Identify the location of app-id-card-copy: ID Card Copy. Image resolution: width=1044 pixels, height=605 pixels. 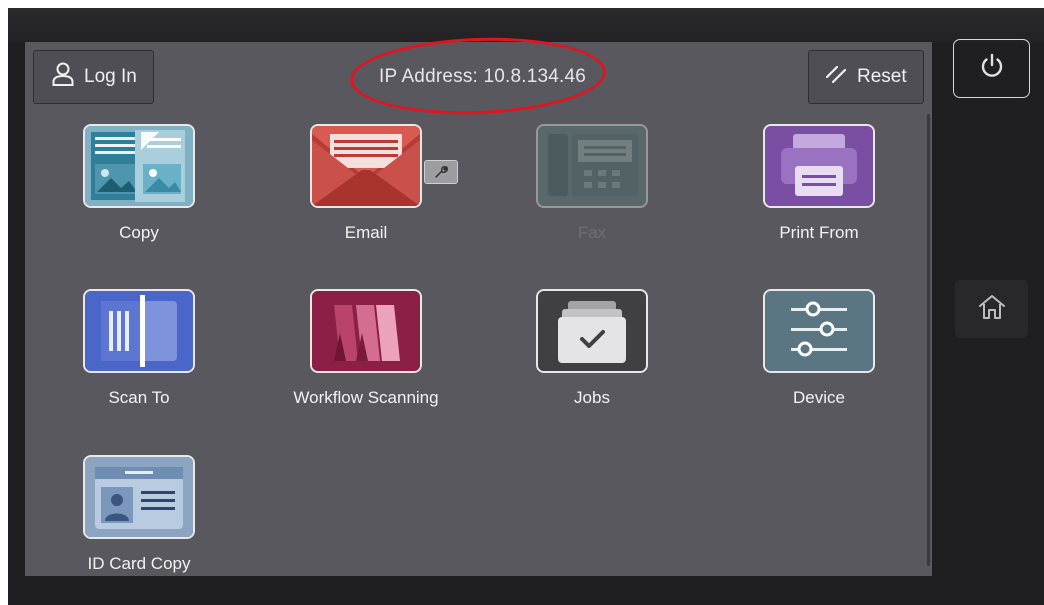
(139, 515).